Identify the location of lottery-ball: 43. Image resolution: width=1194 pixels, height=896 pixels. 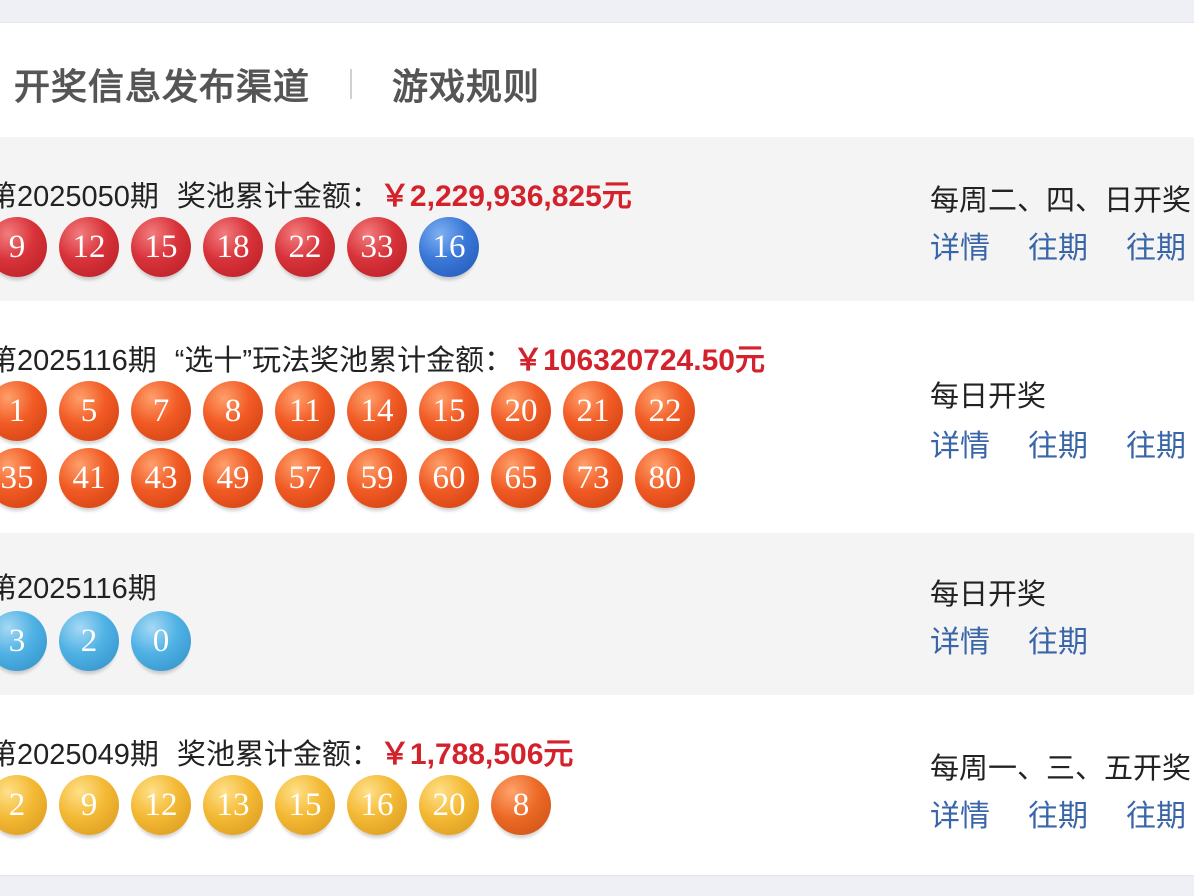
(161, 478).